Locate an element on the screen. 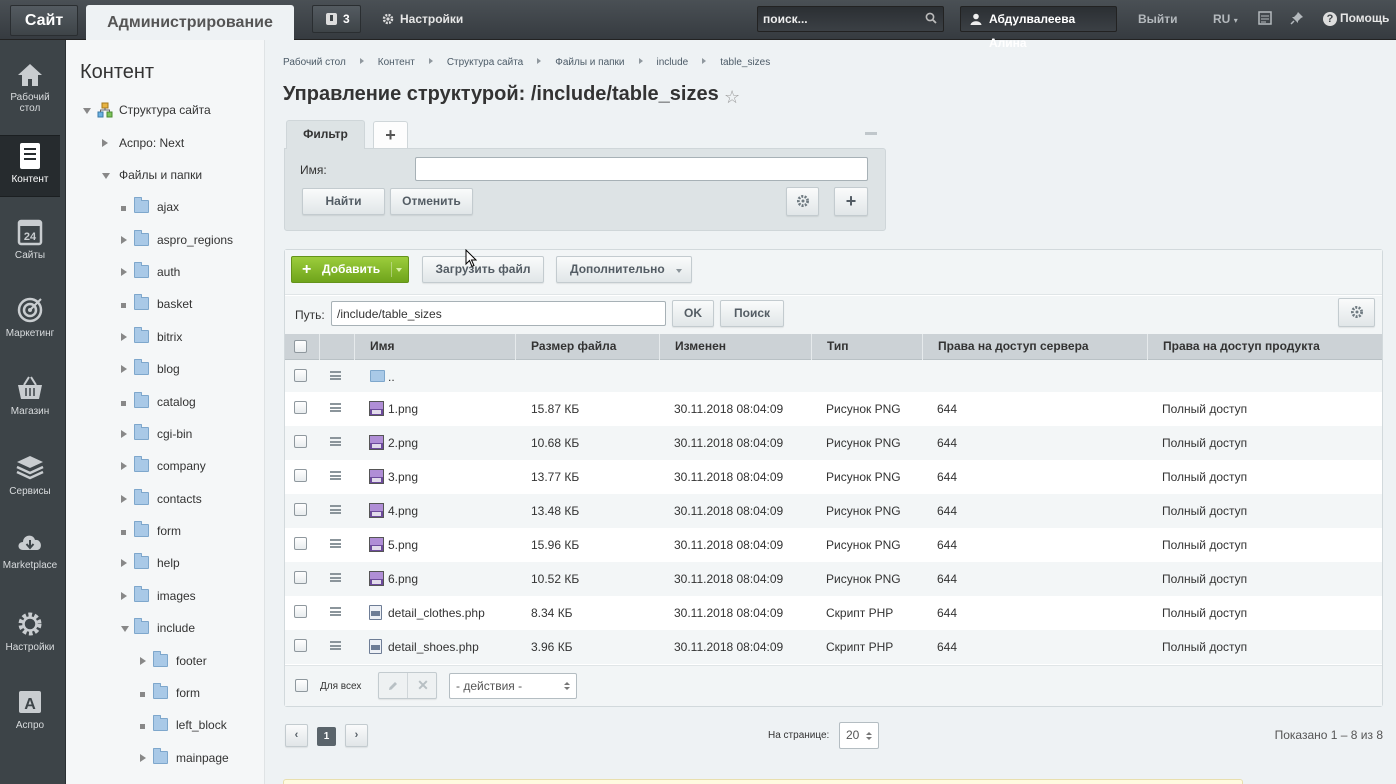 This screenshot has height=784, width=1396. delete-icon: ✕ is located at coordinates (423, 685).